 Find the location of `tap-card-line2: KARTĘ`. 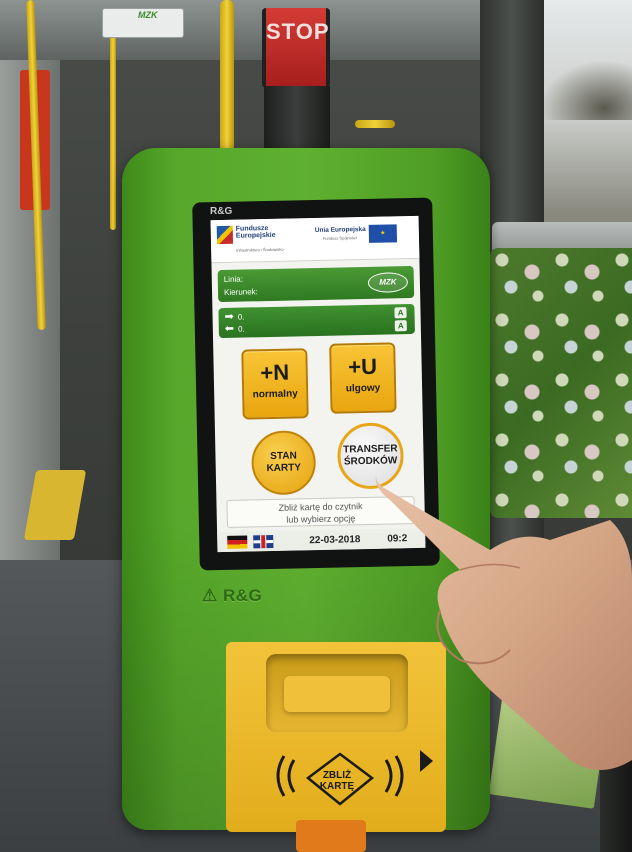

tap-card-line2: KARTĘ is located at coordinates (337, 786).